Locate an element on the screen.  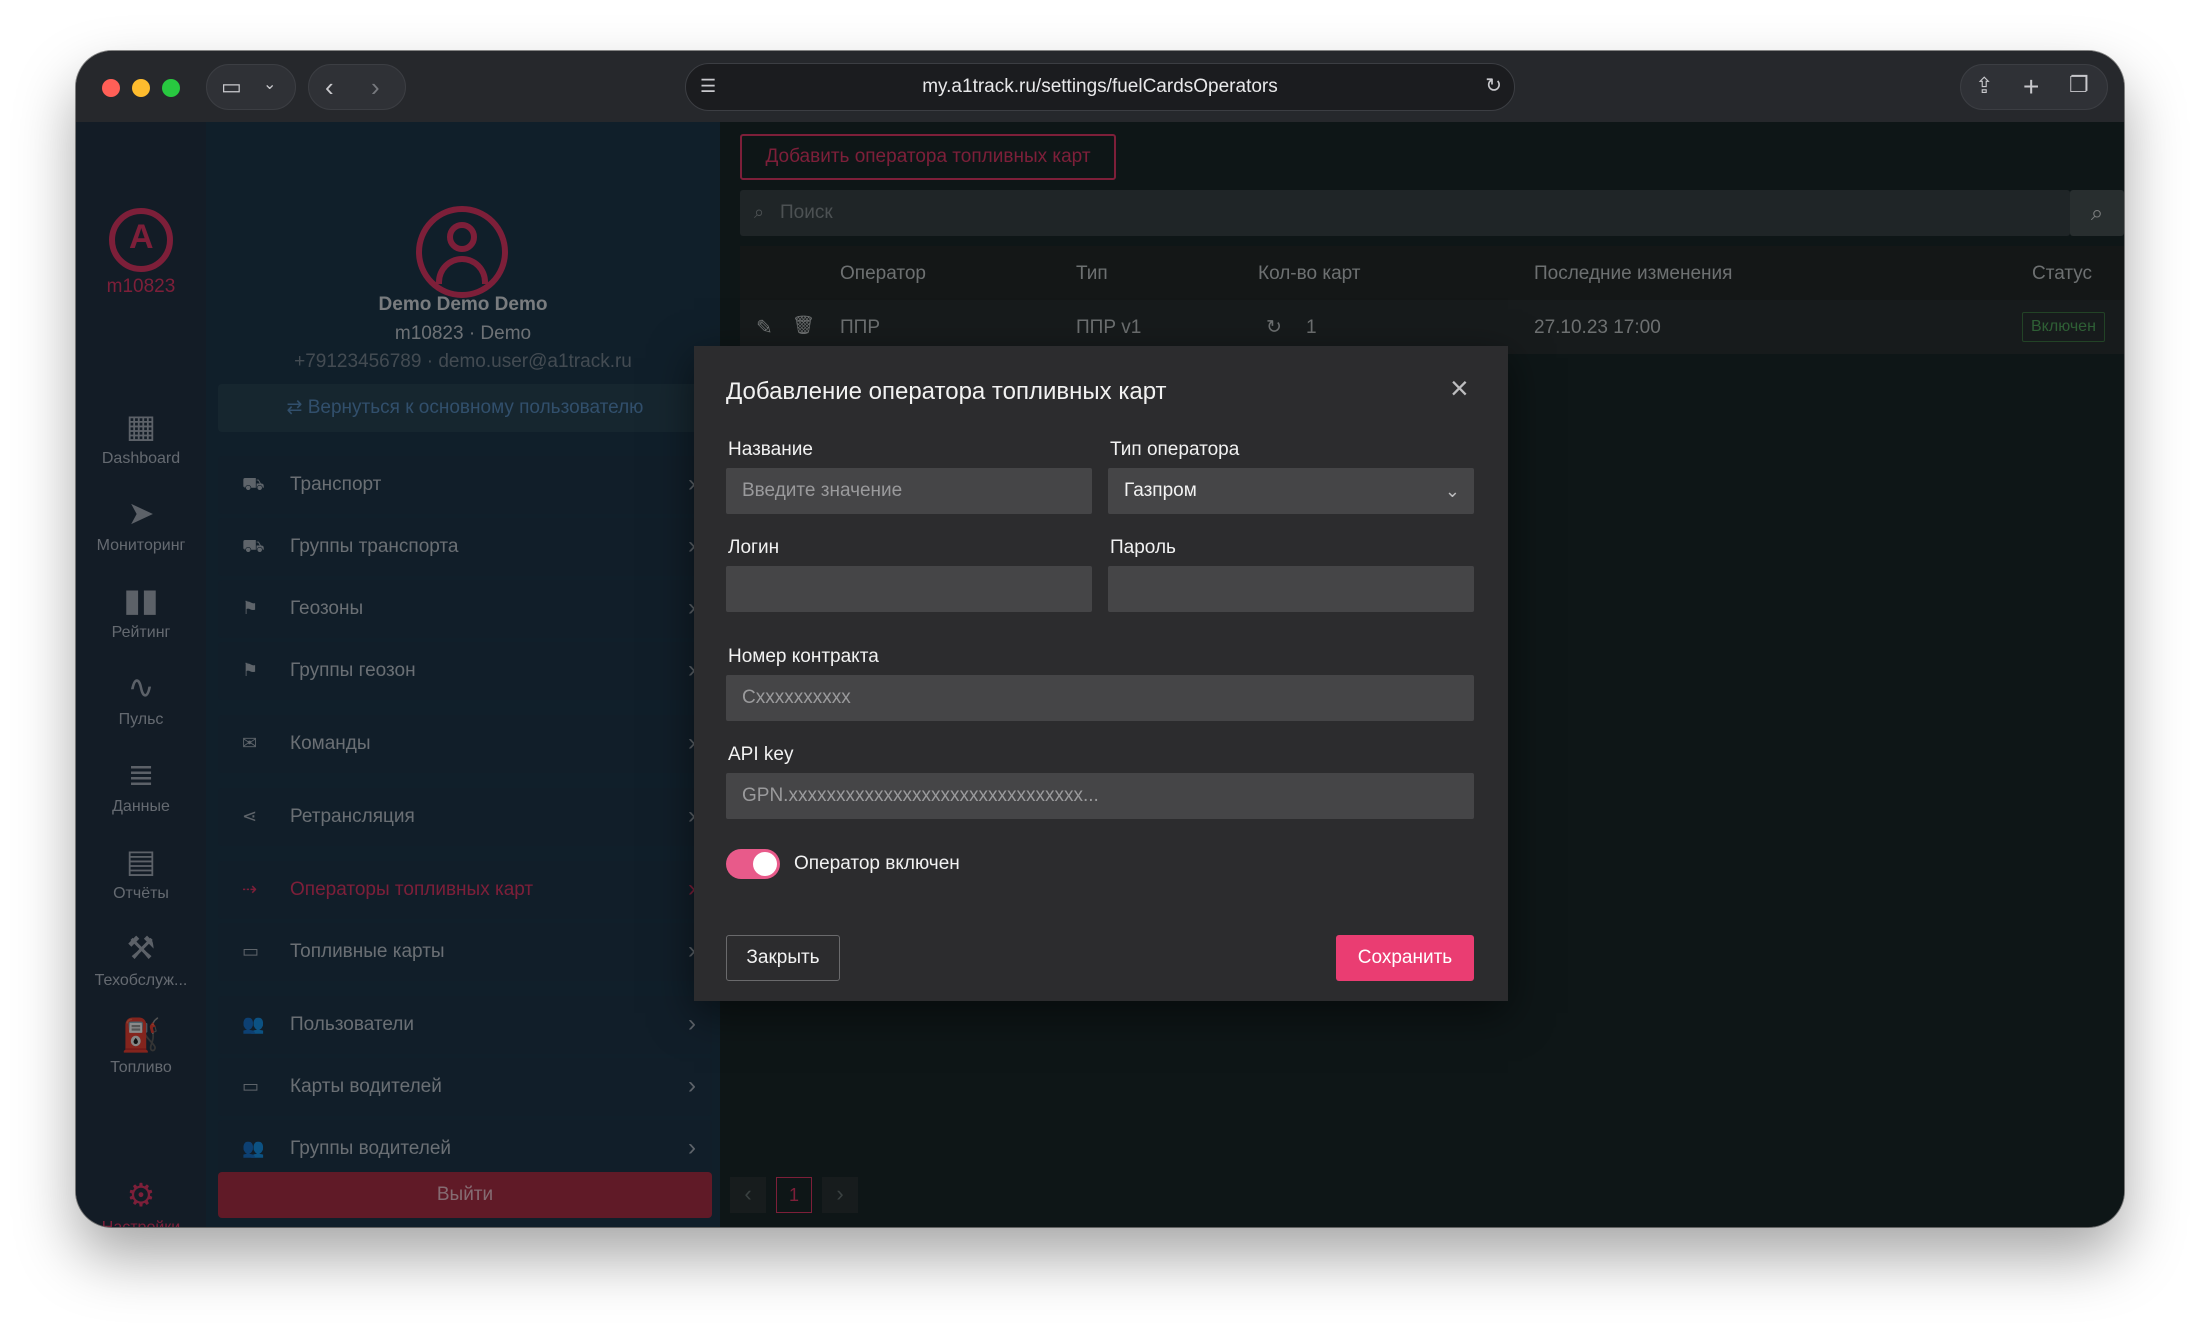
login-input is located at coordinates (909, 589).